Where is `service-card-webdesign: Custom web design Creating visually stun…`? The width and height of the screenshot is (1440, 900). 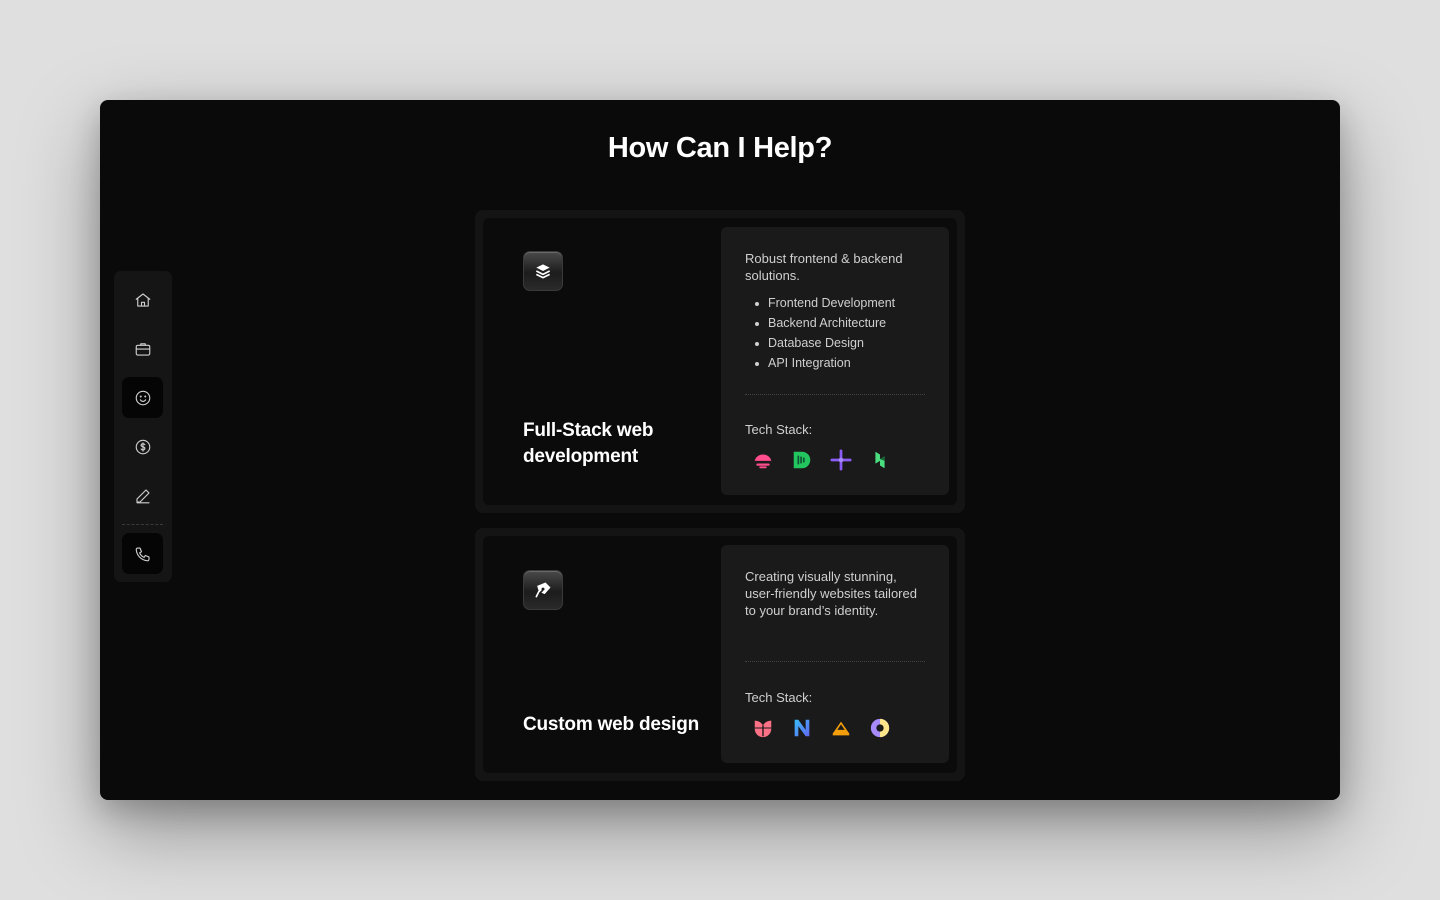 service-card-webdesign: Custom web design Creating visually stun… is located at coordinates (720, 654).